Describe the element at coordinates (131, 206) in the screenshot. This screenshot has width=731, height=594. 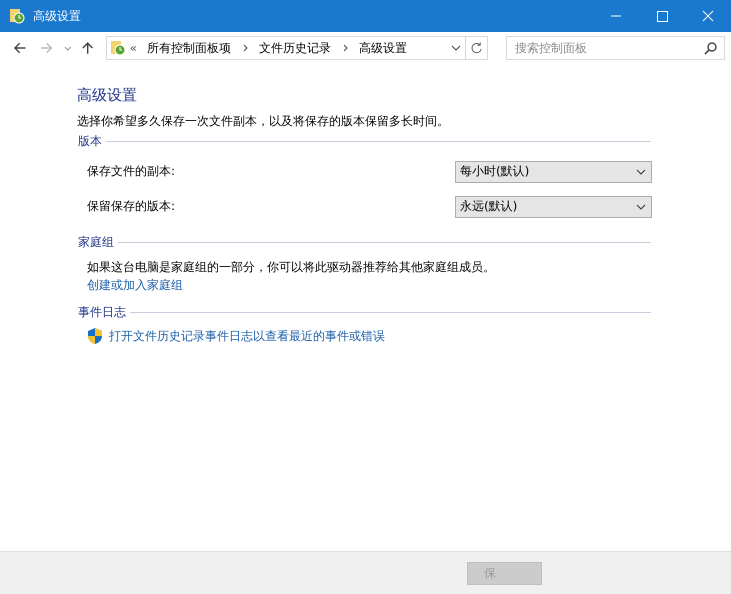
I see `field-label: 保留保存的版本:` at that location.